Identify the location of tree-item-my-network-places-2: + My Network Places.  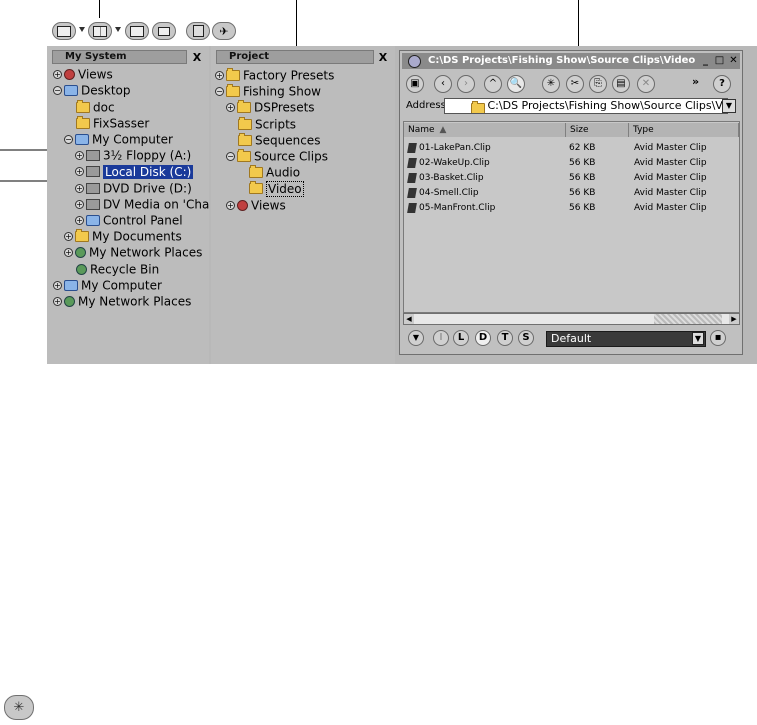
(122, 301).